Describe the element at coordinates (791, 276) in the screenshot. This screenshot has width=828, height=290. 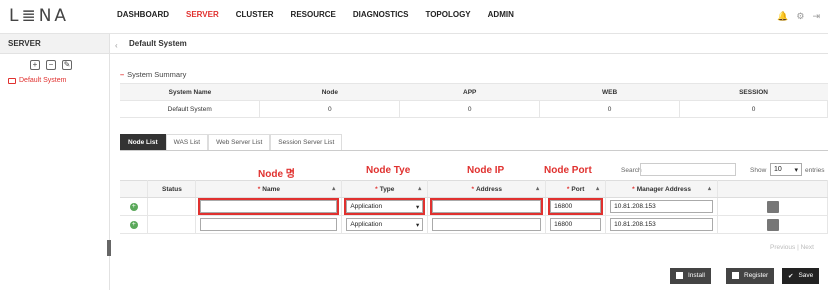
I see `check-icon: ✔` at that location.